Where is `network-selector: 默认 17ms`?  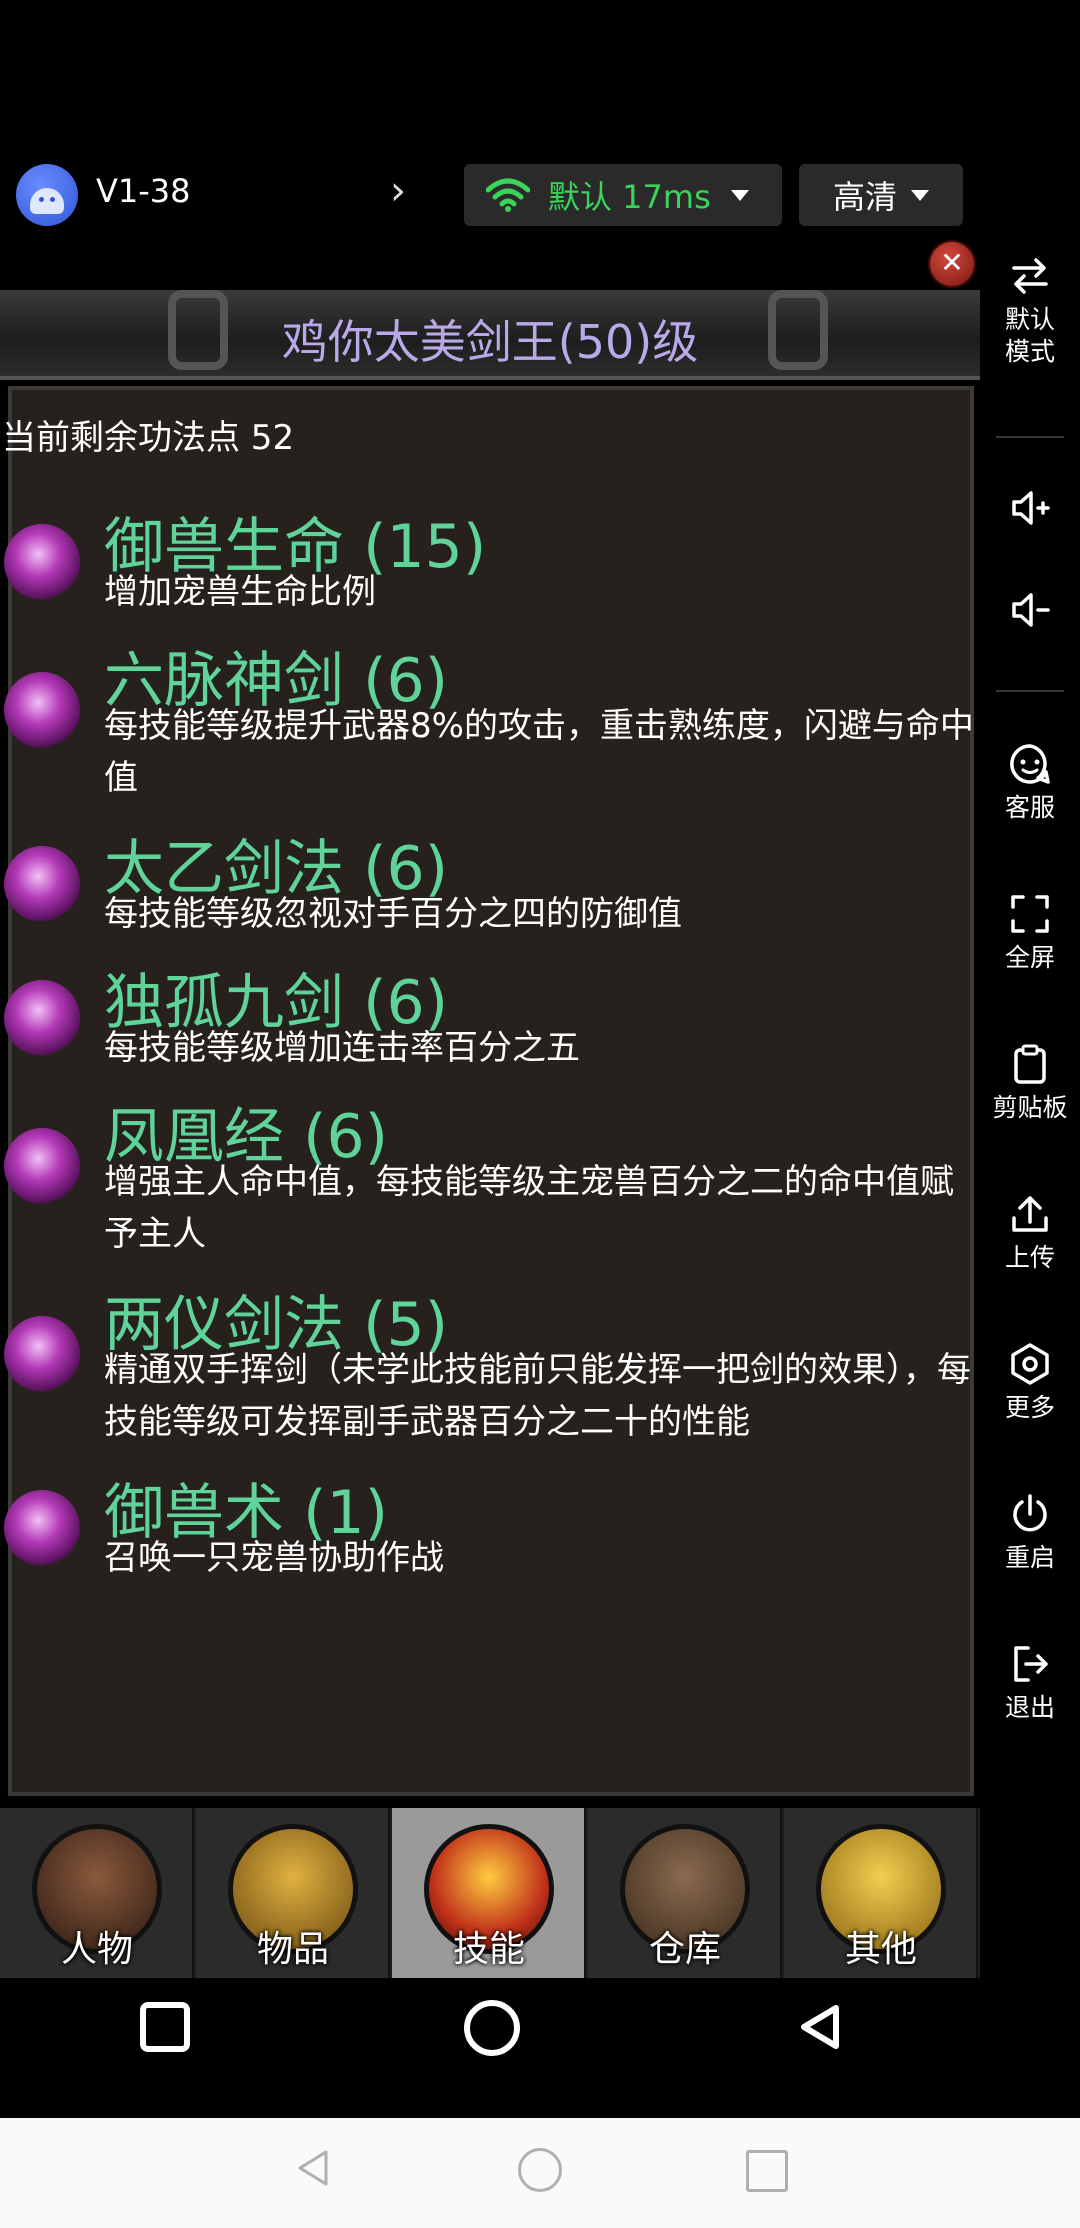 network-selector: 默认 17ms is located at coordinates (623, 195).